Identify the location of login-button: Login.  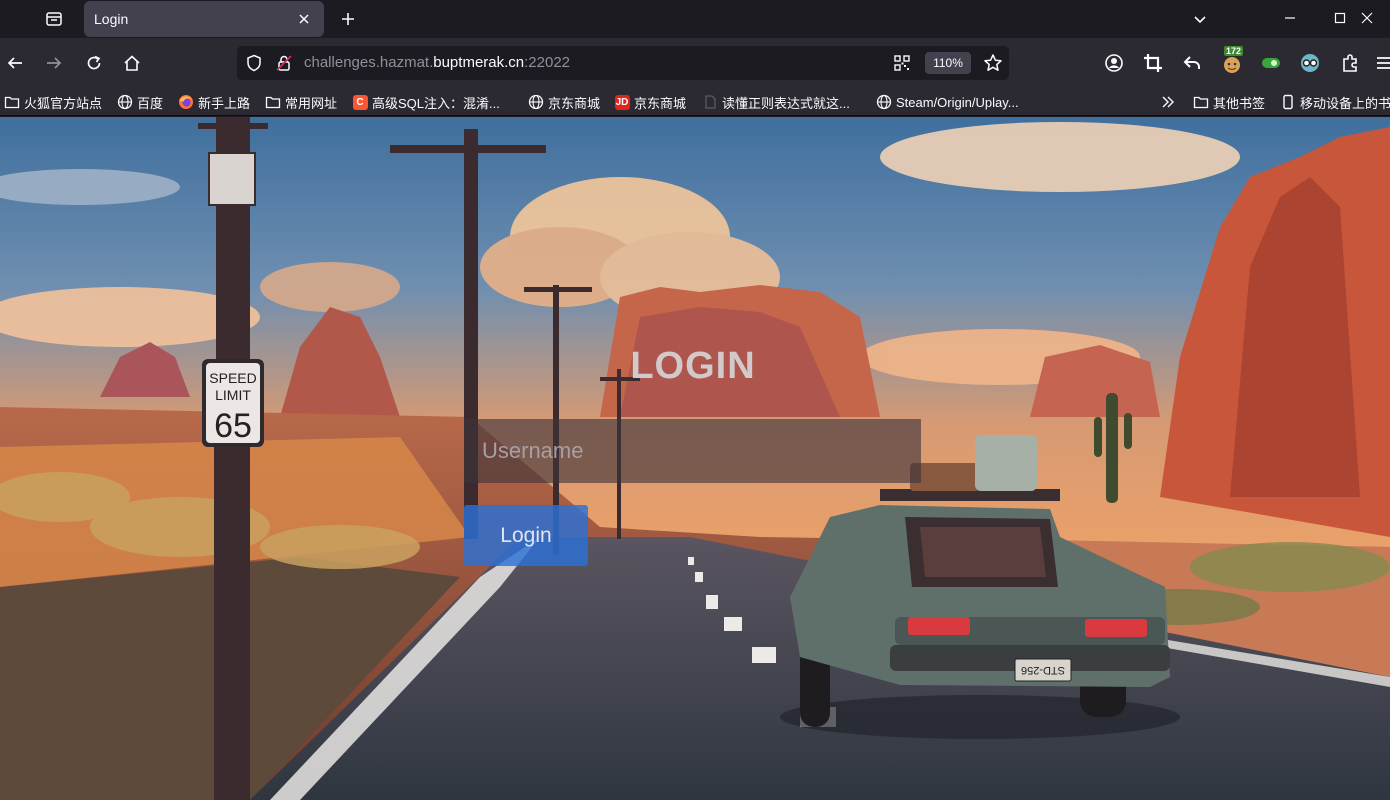
(526, 535).